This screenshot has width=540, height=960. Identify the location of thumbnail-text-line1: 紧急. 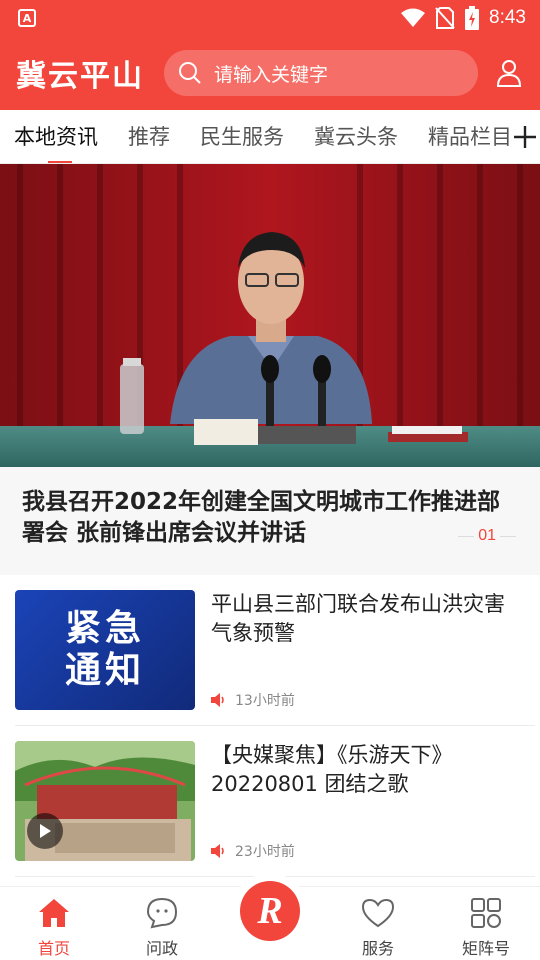
(104, 628).